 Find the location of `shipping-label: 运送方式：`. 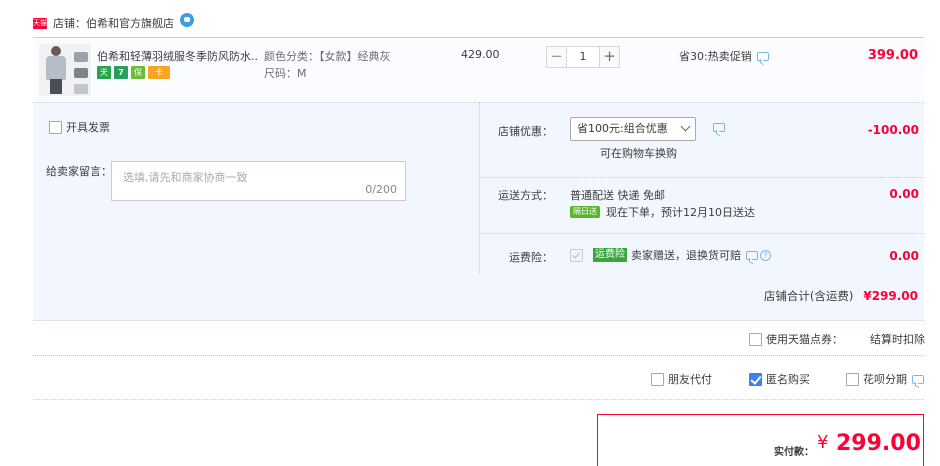

shipping-label: 运送方式： is located at coordinates (525, 195).